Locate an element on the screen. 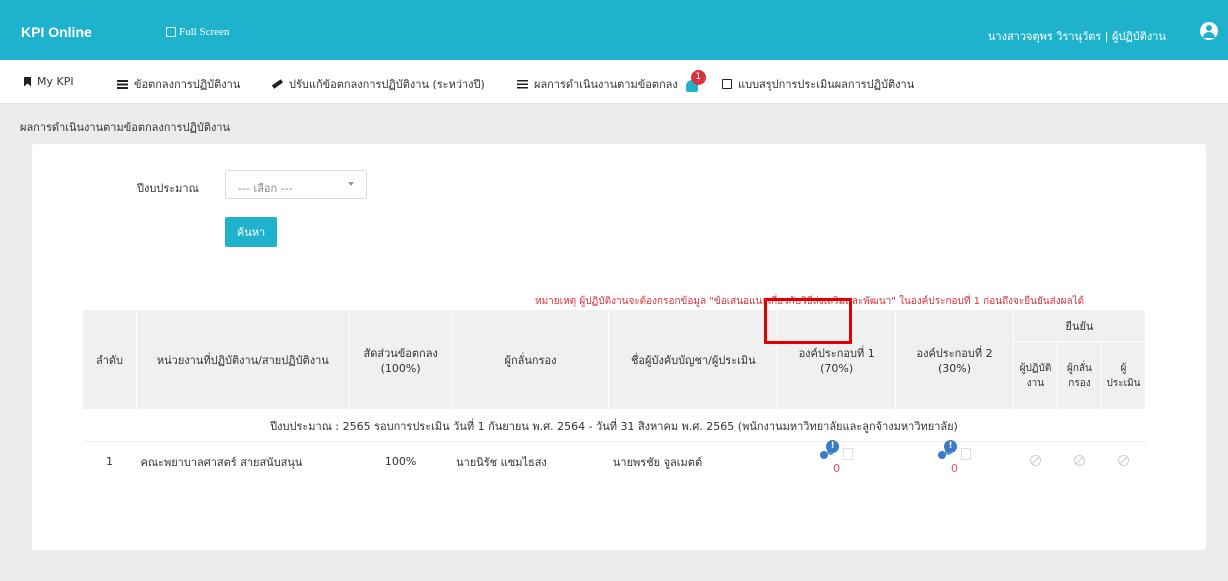 This screenshot has width=1228, height=581. menu-item-summary: แบบสรุปการประเมินผลการปฏิบัติงาน is located at coordinates (818, 84).